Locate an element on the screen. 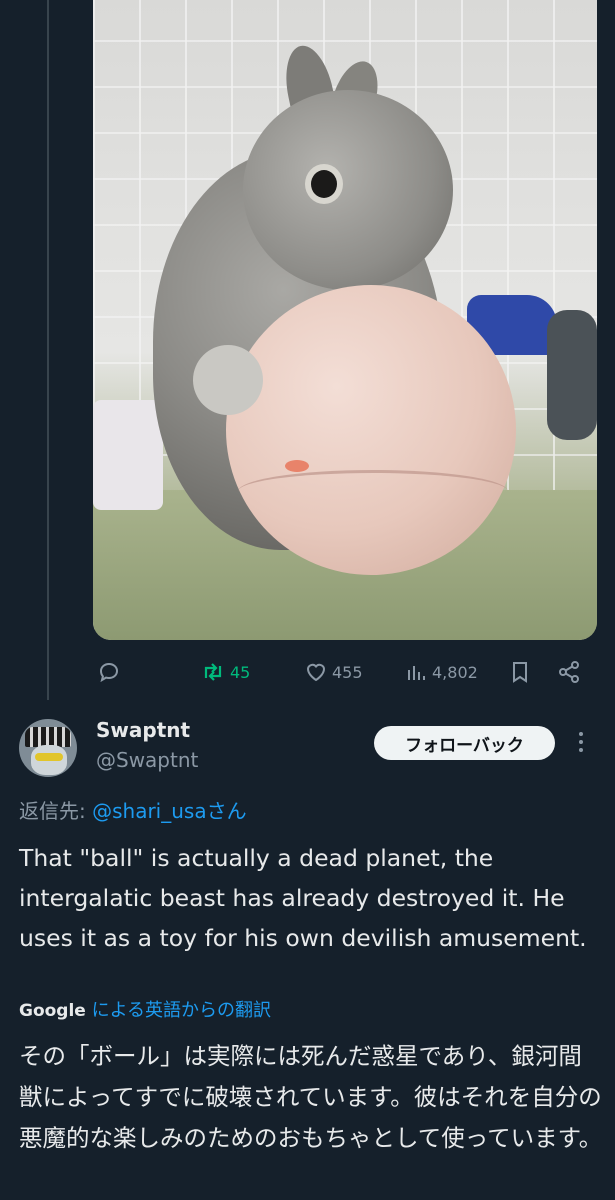 The width and height of the screenshot is (615, 1200). translation-attribution: Google による英語からの翻訳 is located at coordinates (145, 1009).